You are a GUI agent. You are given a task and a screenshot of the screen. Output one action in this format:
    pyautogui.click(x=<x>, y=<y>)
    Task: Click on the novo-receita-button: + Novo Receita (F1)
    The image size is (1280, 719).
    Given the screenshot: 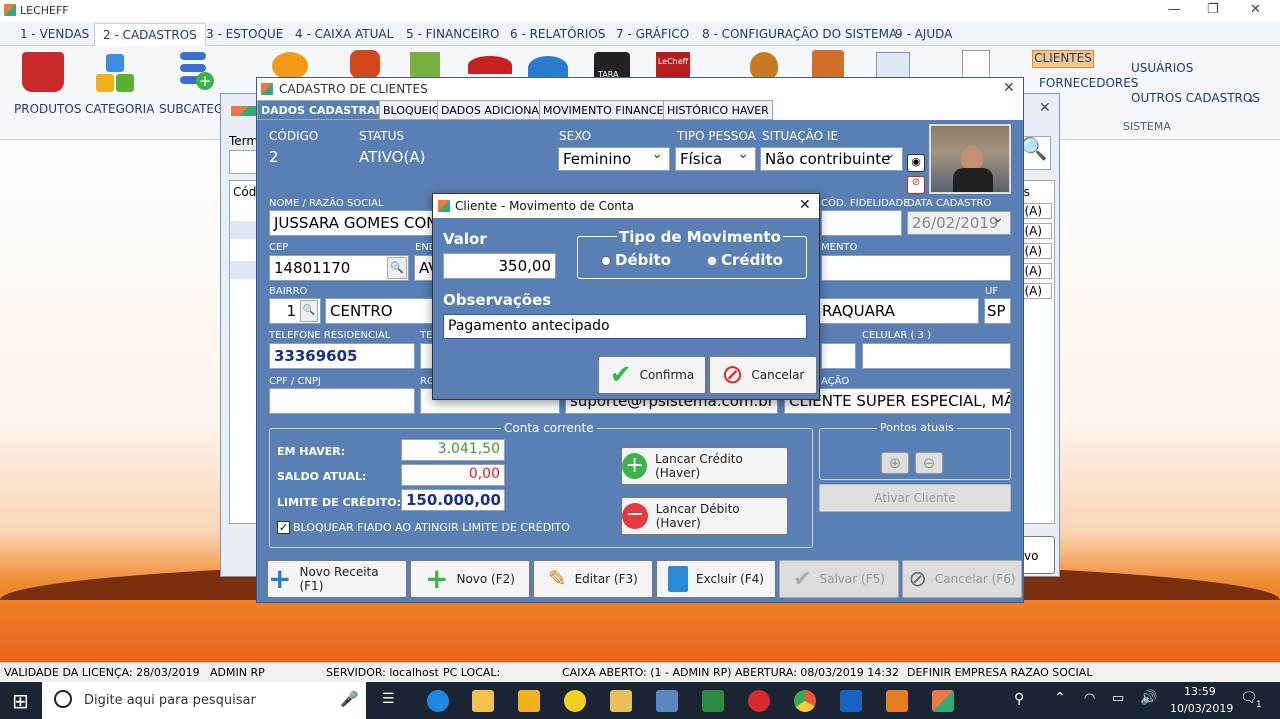 What is the action you would take?
    pyautogui.click(x=337, y=579)
    